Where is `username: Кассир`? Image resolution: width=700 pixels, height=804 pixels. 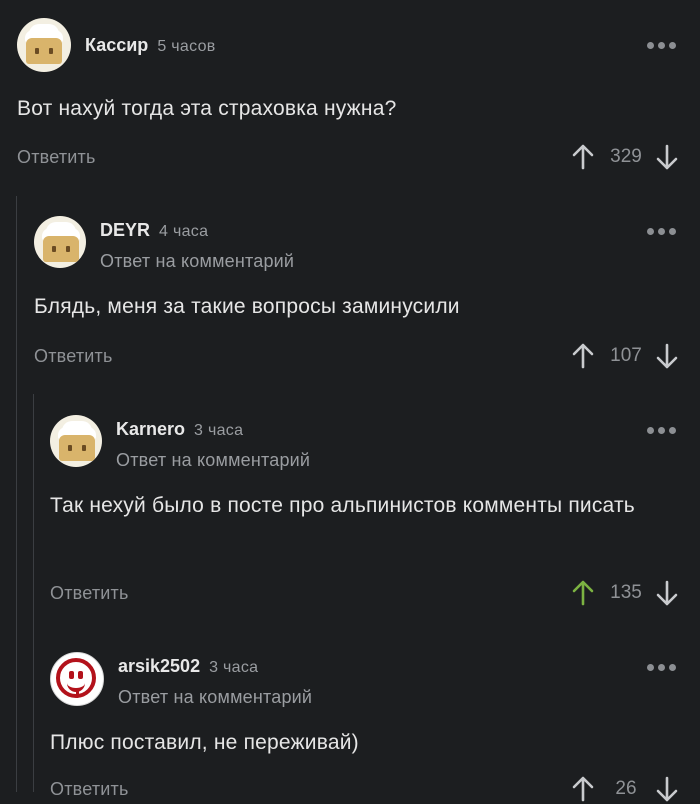 username: Кассир is located at coordinates (116, 45).